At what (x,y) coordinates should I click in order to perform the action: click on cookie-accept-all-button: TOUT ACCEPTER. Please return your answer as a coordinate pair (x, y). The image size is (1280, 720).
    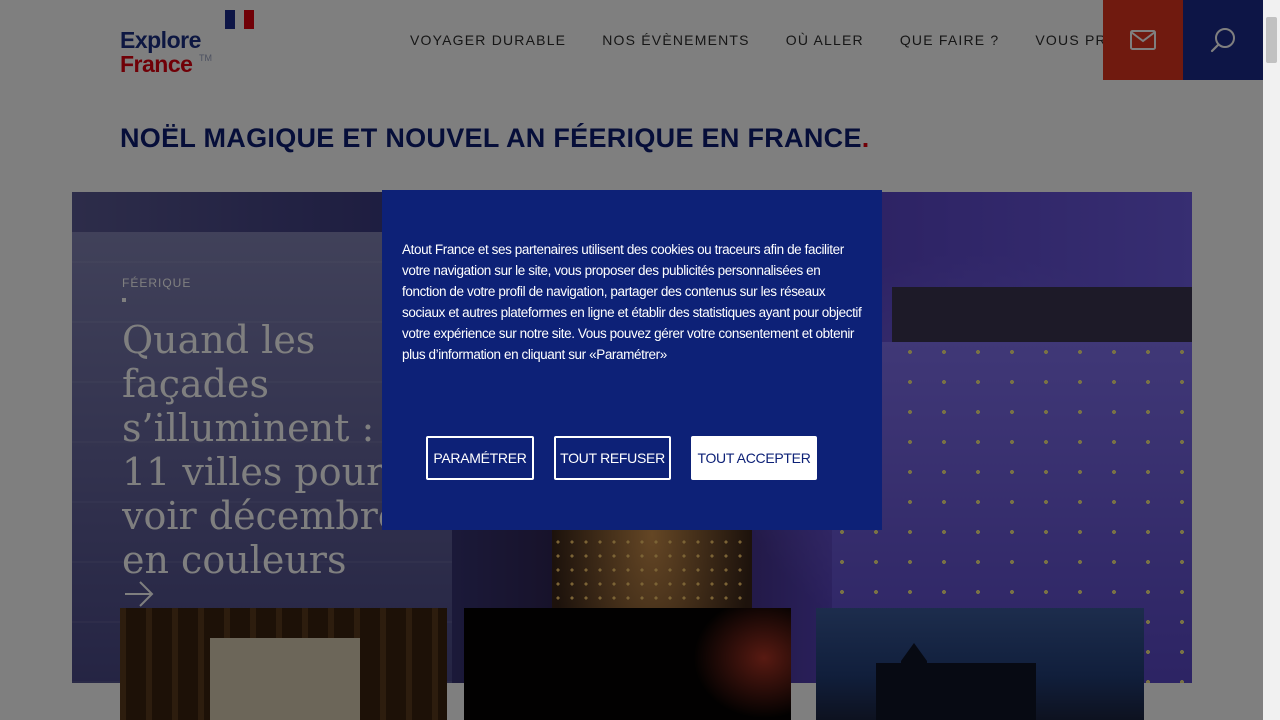
    Looking at the image, I should click on (754, 458).